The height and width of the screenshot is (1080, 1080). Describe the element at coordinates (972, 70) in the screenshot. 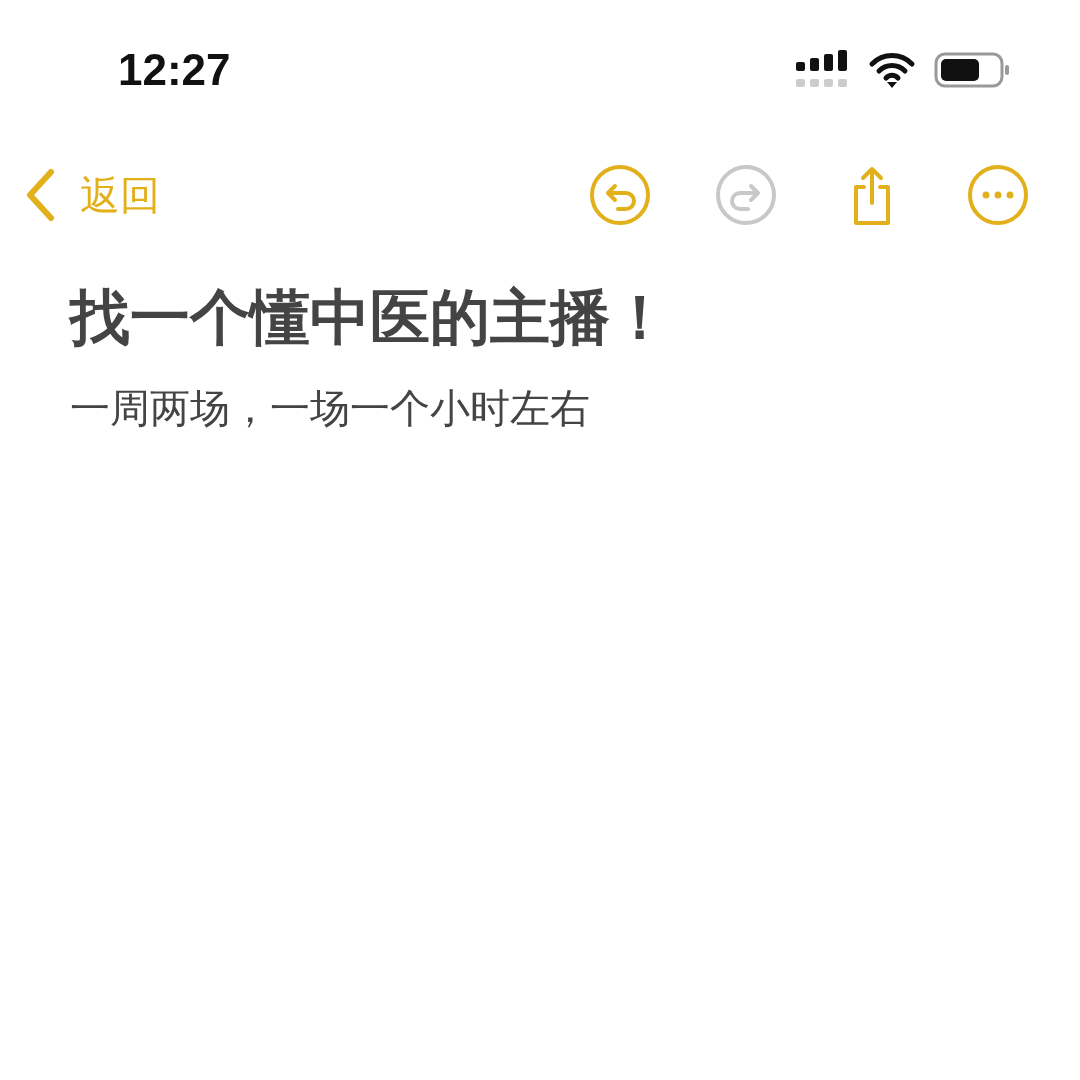

I see `battery-icon` at that location.